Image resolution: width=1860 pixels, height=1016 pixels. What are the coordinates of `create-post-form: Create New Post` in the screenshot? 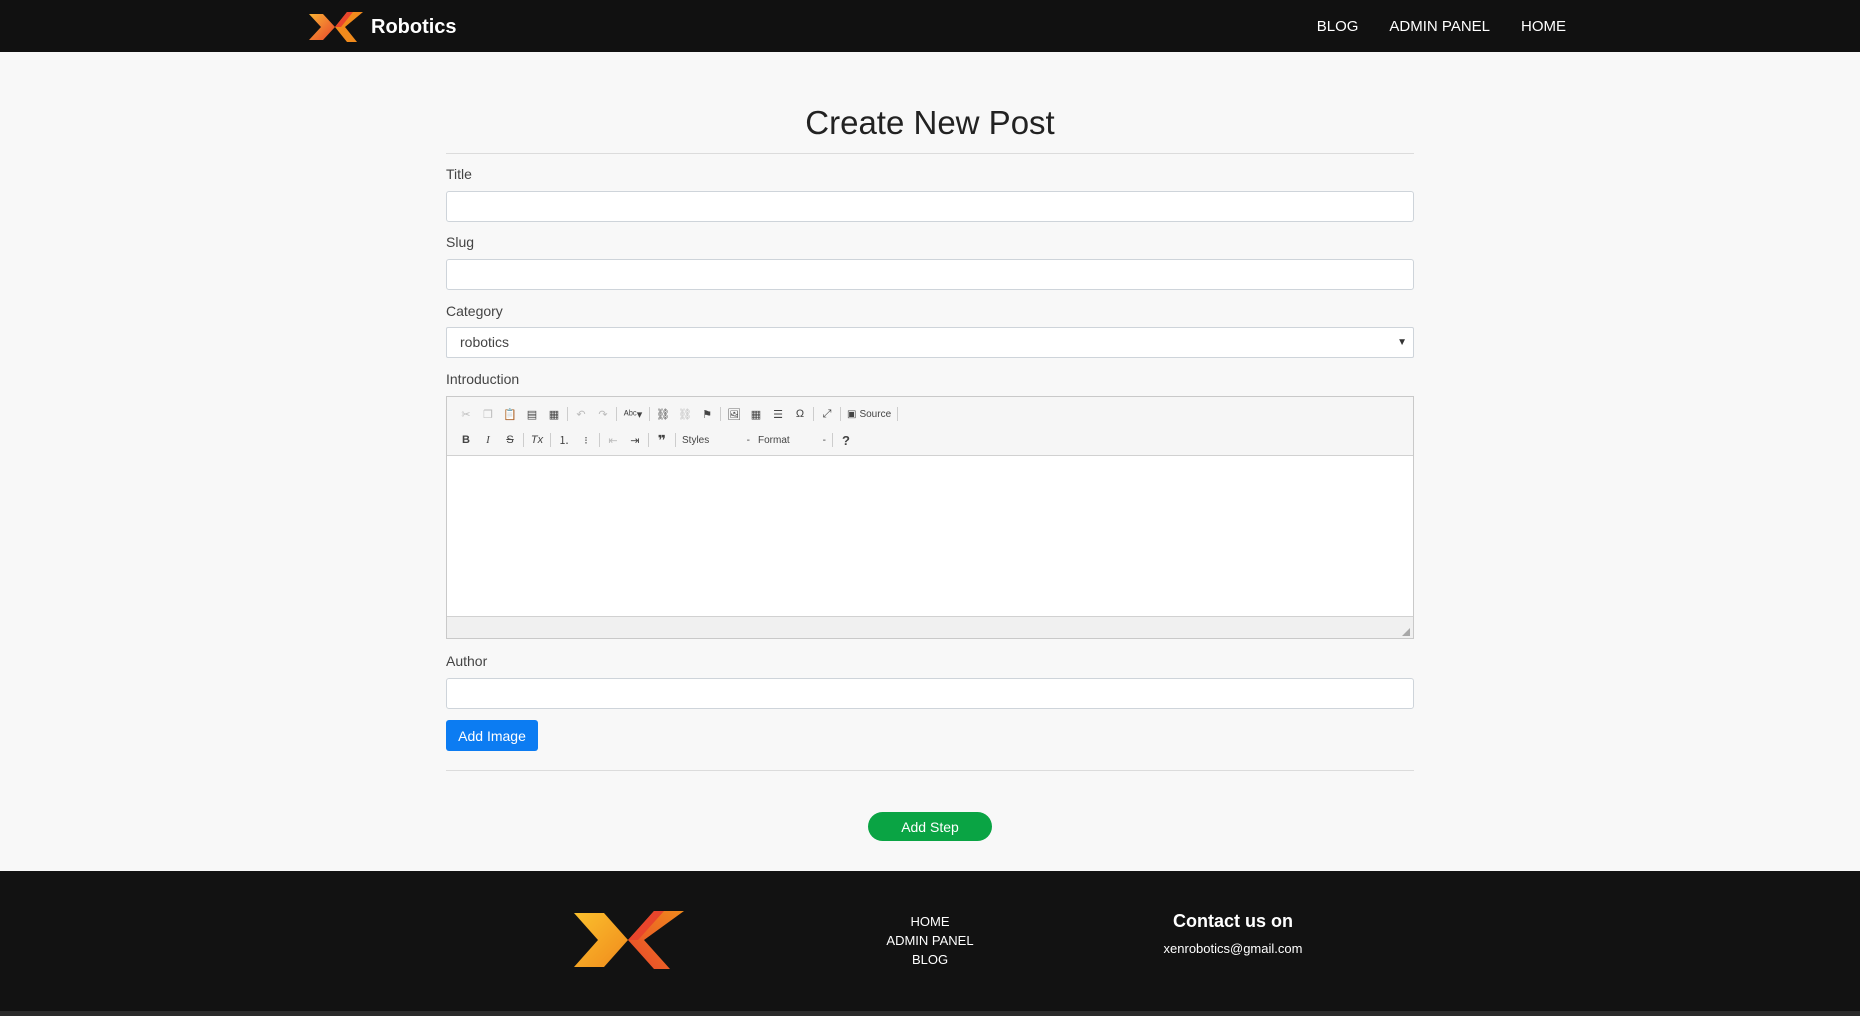 It's located at (930, 103).